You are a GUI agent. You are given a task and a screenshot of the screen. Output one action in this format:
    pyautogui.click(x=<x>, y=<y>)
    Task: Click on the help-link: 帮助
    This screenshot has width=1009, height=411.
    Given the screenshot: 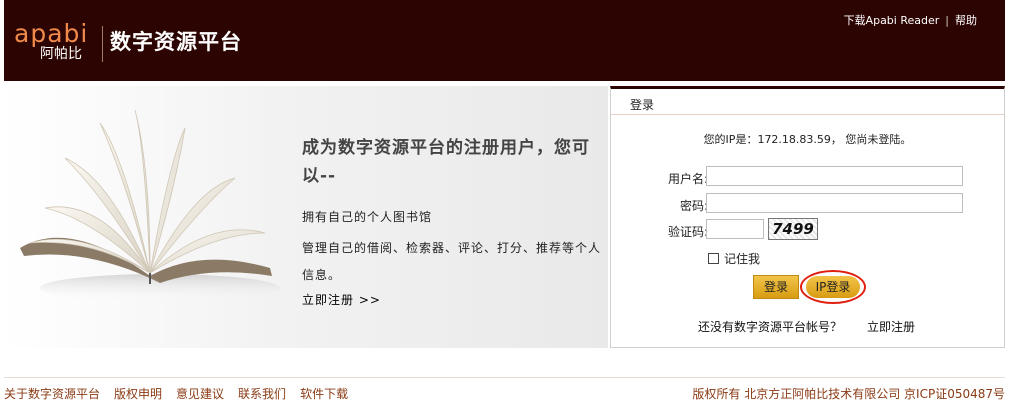 What is the action you would take?
    pyautogui.click(x=966, y=20)
    